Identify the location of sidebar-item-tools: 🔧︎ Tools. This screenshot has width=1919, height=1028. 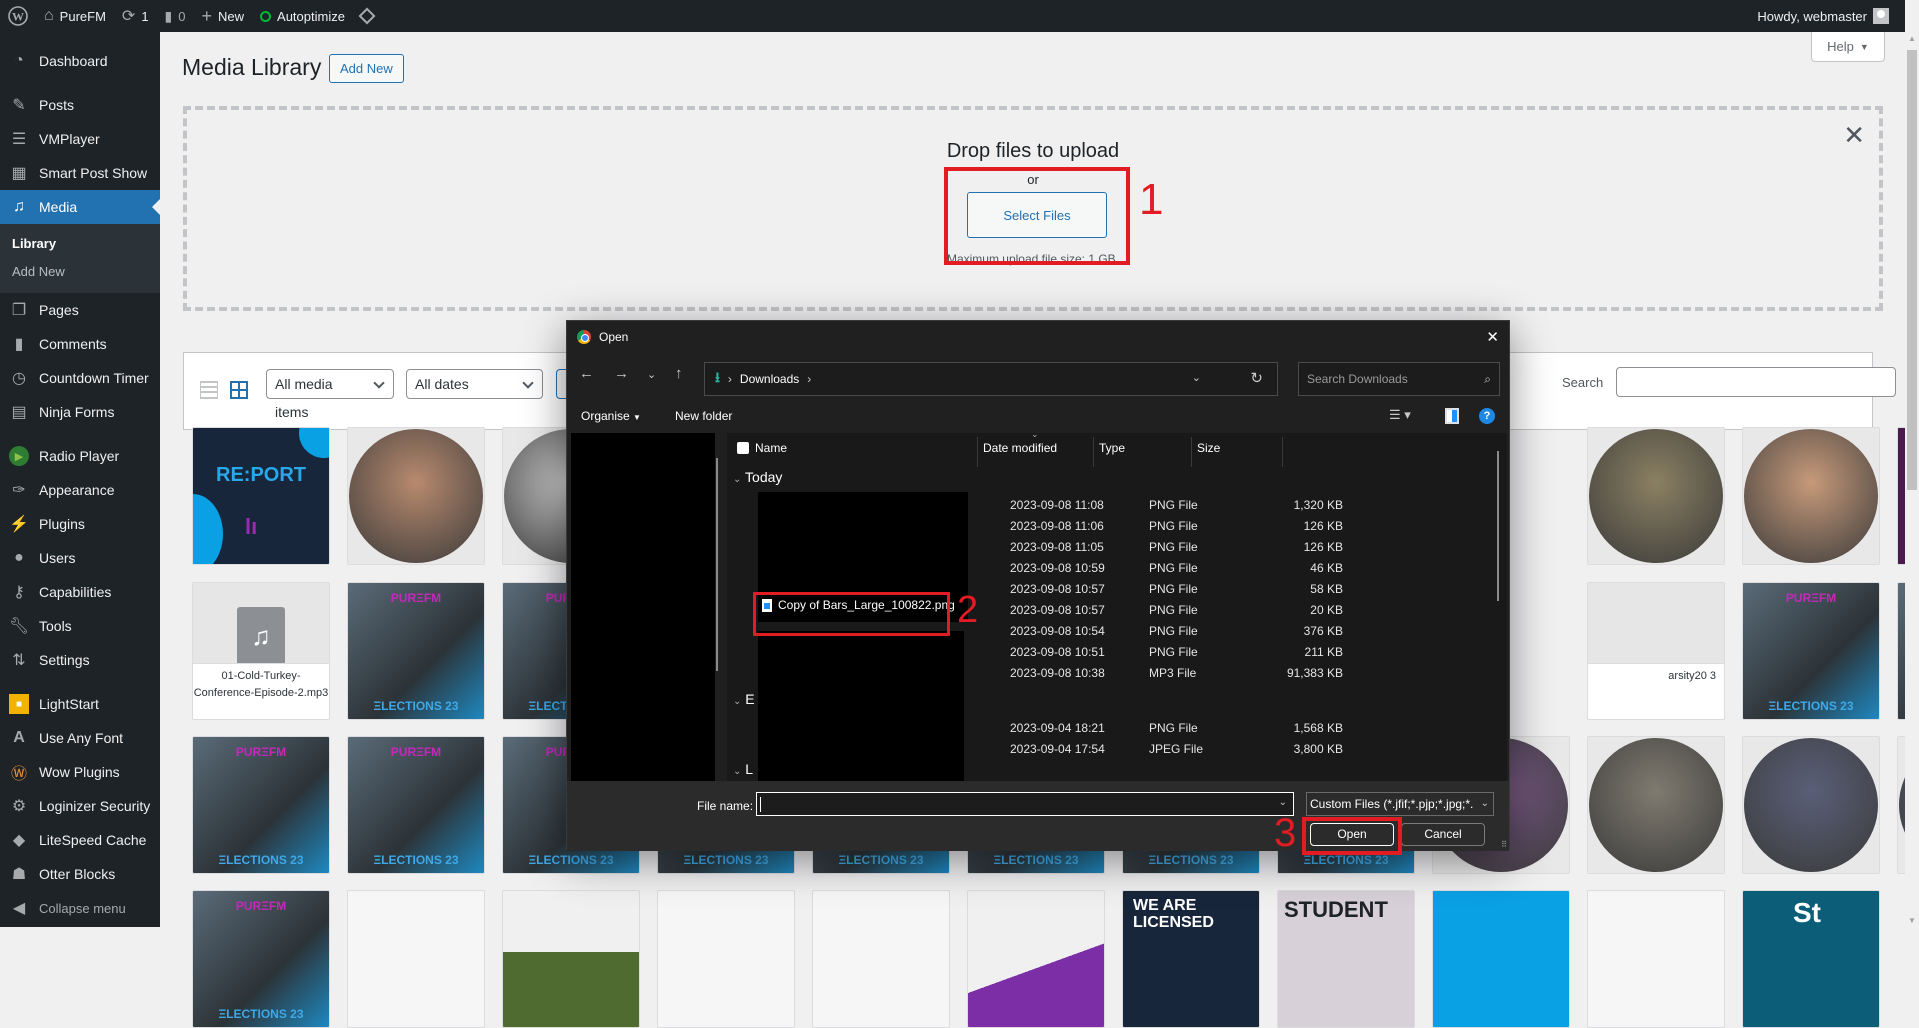
(80, 626).